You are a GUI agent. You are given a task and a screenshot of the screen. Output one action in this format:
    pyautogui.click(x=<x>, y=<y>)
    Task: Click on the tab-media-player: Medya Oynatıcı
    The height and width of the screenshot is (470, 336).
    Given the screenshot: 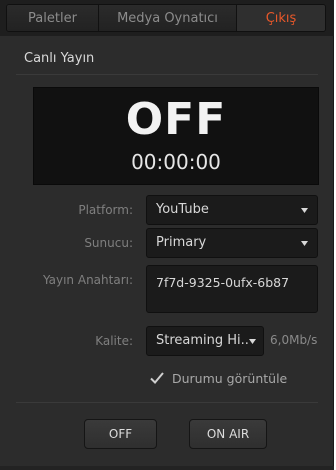 What is the action you would take?
    pyautogui.click(x=168, y=18)
    